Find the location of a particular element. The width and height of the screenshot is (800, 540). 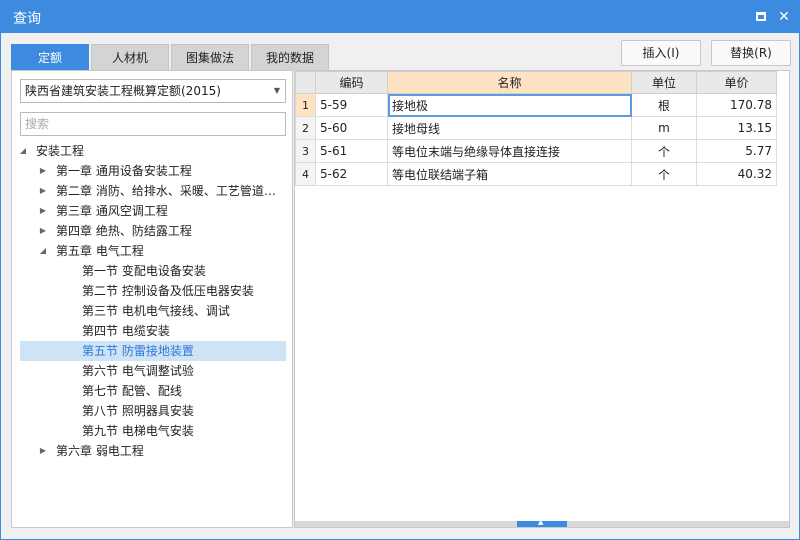

replace-button: 替换(R) is located at coordinates (751, 53).